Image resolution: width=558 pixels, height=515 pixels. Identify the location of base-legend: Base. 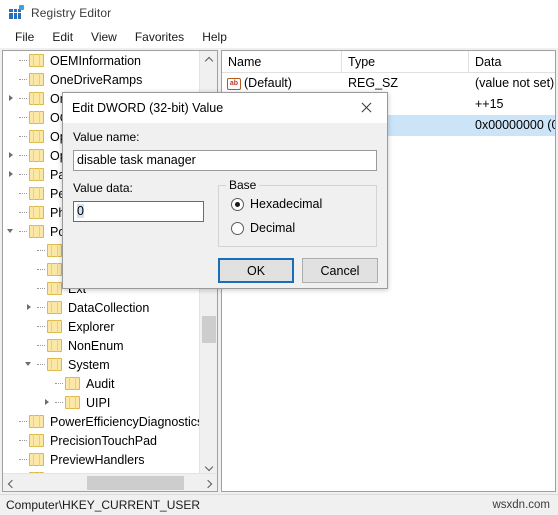
(243, 185).